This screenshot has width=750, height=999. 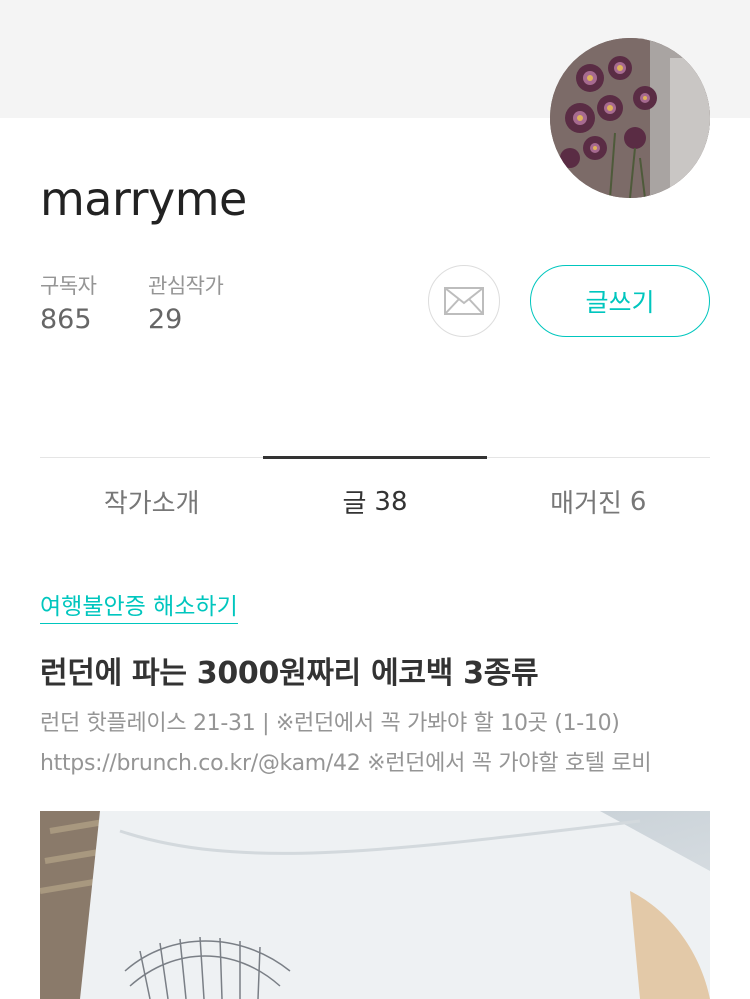 I want to click on following-stat: 관심작가 29, so click(x=186, y=302).